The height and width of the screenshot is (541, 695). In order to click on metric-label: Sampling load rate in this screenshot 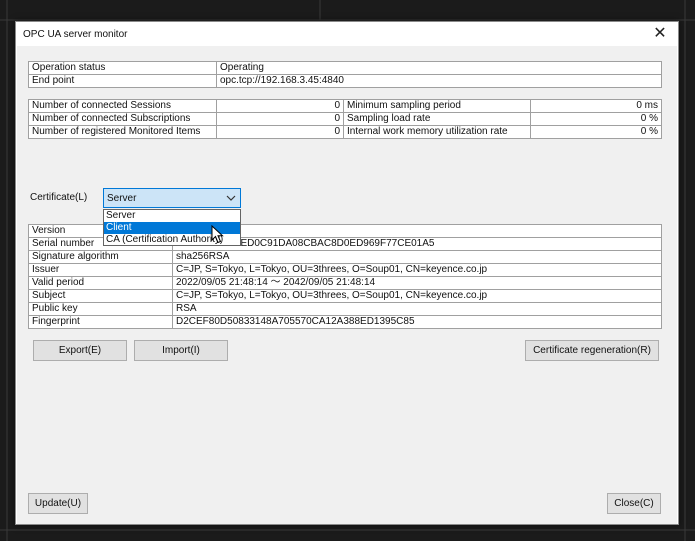, I will do `click(437, 119)`.